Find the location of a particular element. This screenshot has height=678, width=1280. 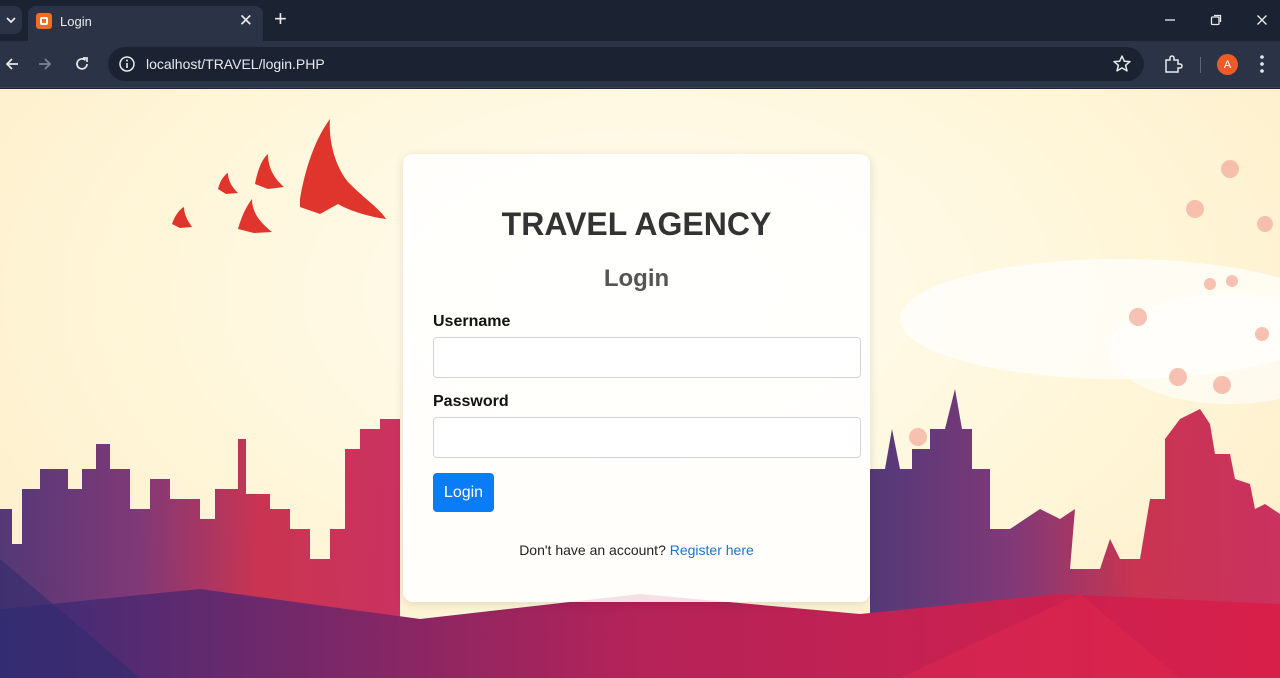

info-icon is located at coordinates (127, 64).